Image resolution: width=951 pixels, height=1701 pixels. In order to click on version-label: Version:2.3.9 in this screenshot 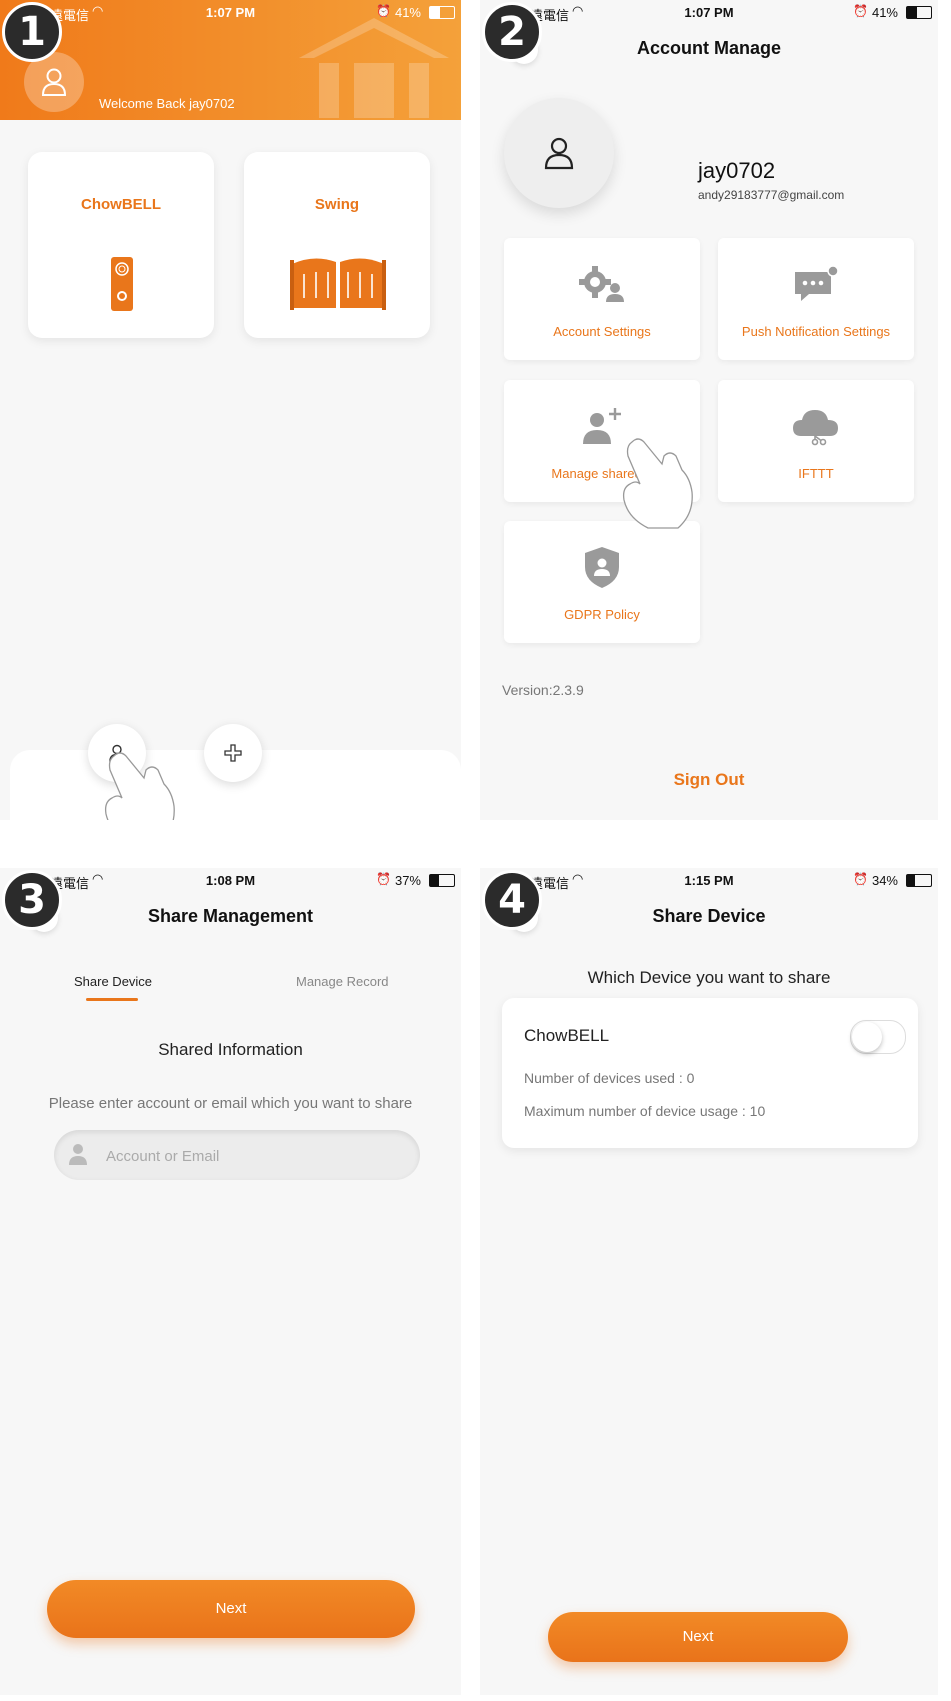, I will do `click(543, 690)`.